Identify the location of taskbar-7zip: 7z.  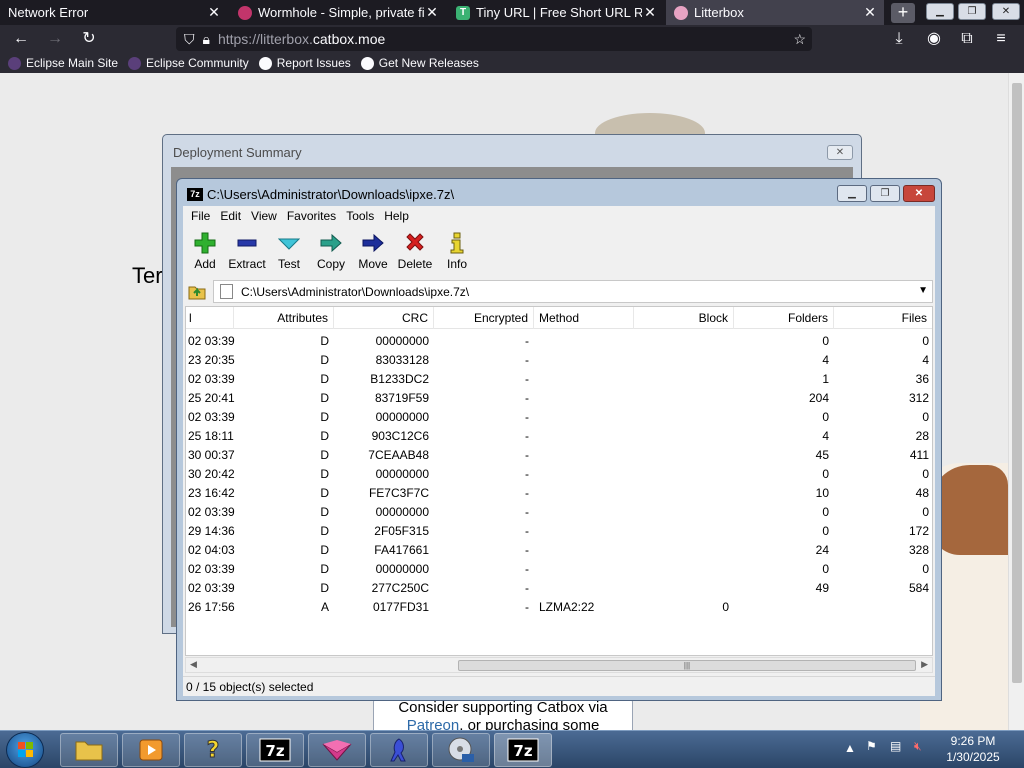
(275, 750).